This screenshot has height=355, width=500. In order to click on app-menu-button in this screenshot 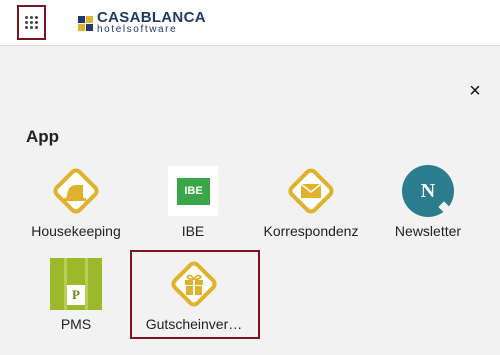, I will do `click(31, 22)`.